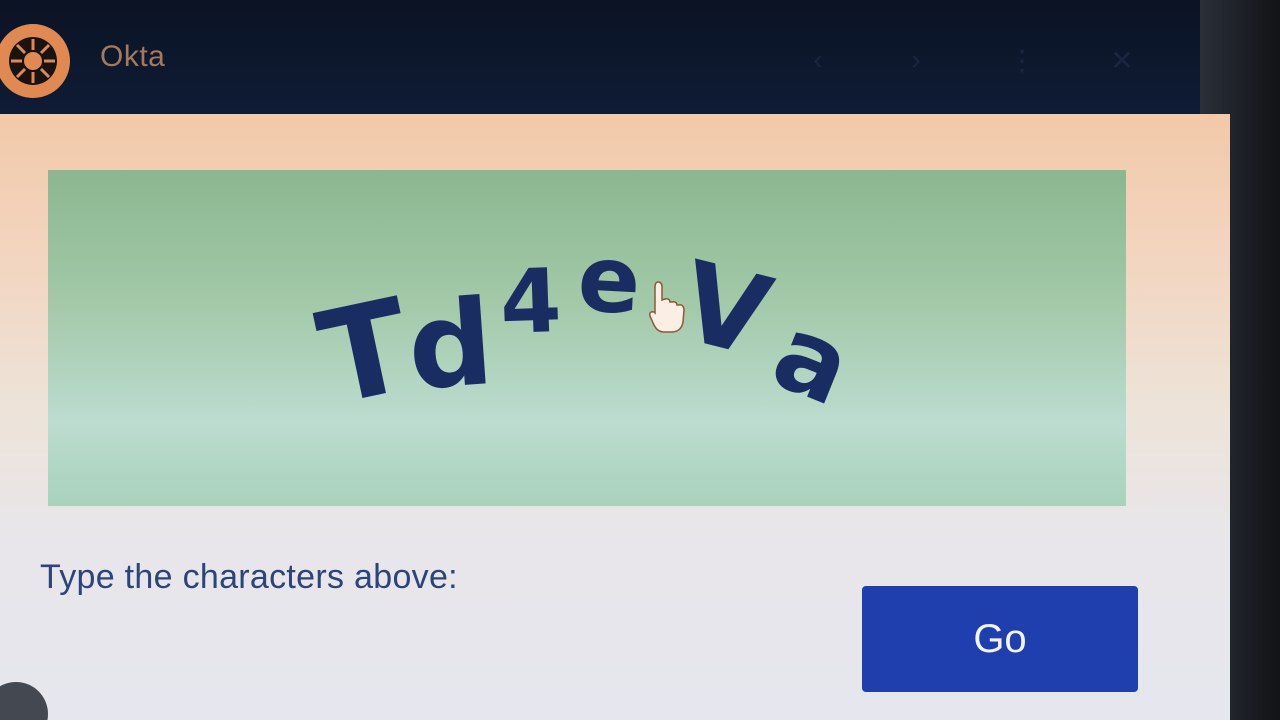  I want to click on forward-arrow-icon: ›, so click(916, 60).